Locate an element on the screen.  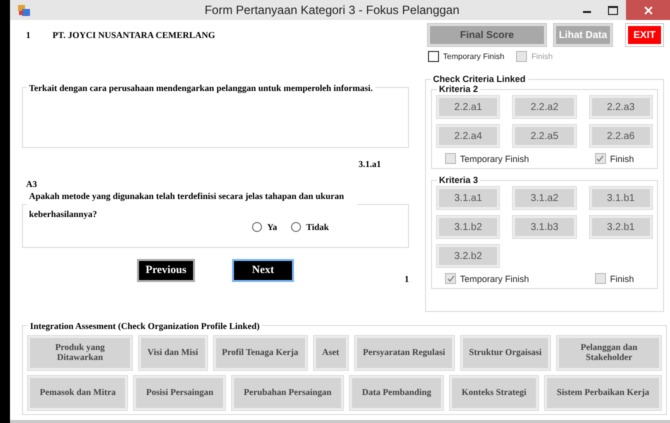
question-text: Terkait dengan cara perusahaan mendengarkan pelanggan untuk memperoleh informasi. is located at coordinates (201, 88).